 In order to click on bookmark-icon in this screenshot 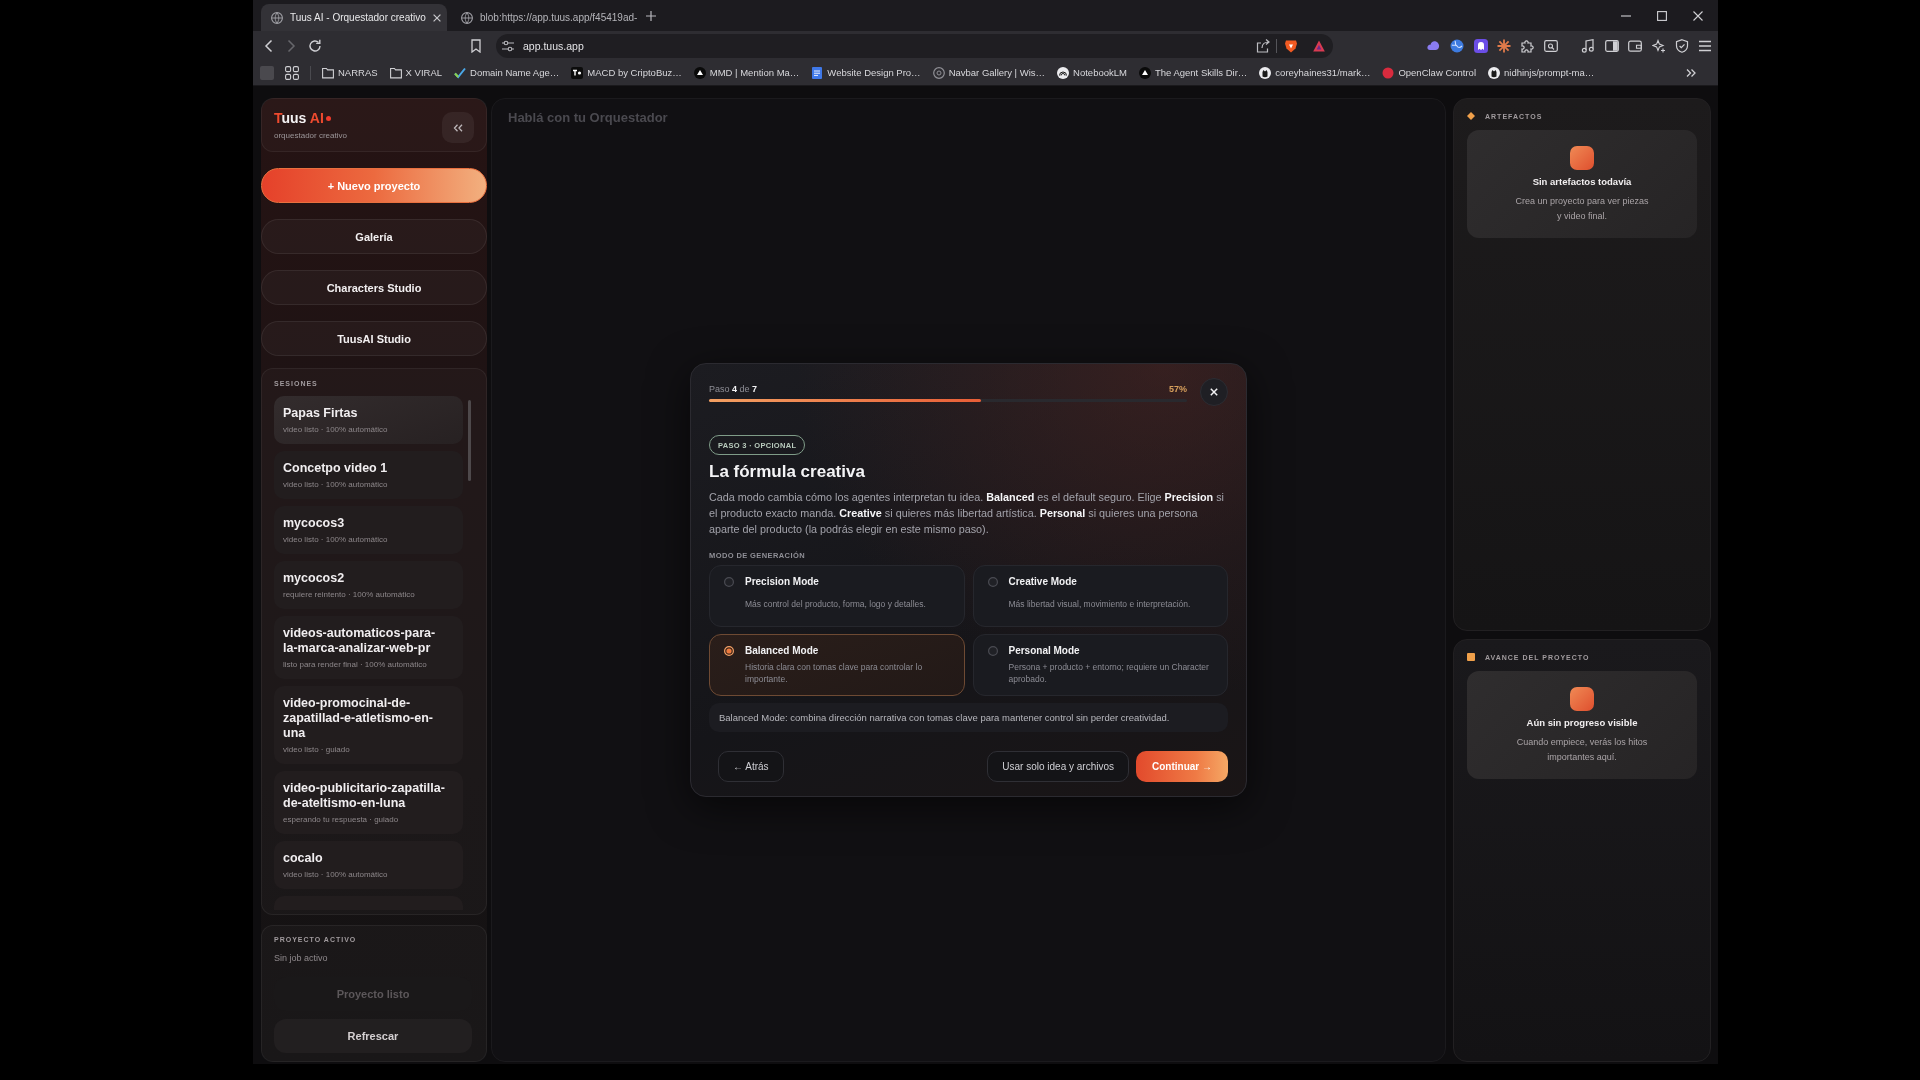, I will do `click(476, 45)`.